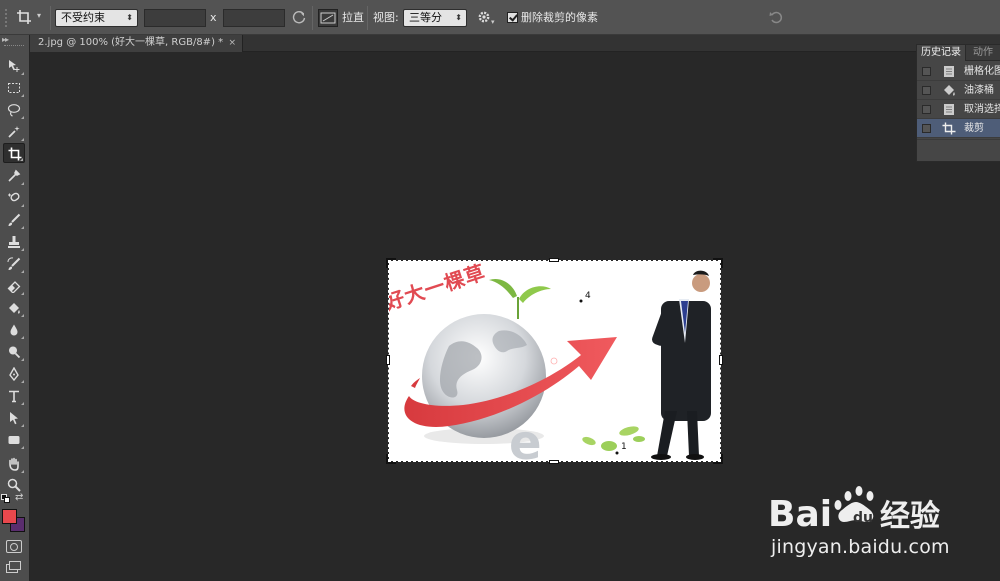 The width and height of the screenshot is (1000, 581). What do you see at coordinates (14, 396) in the screenshot?
I see `type-tool-icon` at bounding box center [14, 396].